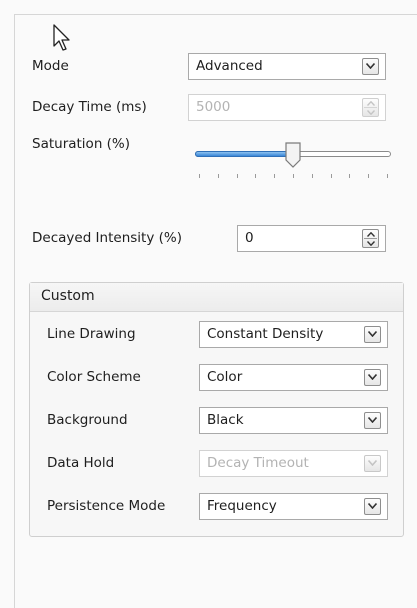 Image resolution: width=417 pixels, height=608 pixels. Describe the element at coordinates (68, 296) in the screenshot. I see `custom-group-title: Custom` at that location.